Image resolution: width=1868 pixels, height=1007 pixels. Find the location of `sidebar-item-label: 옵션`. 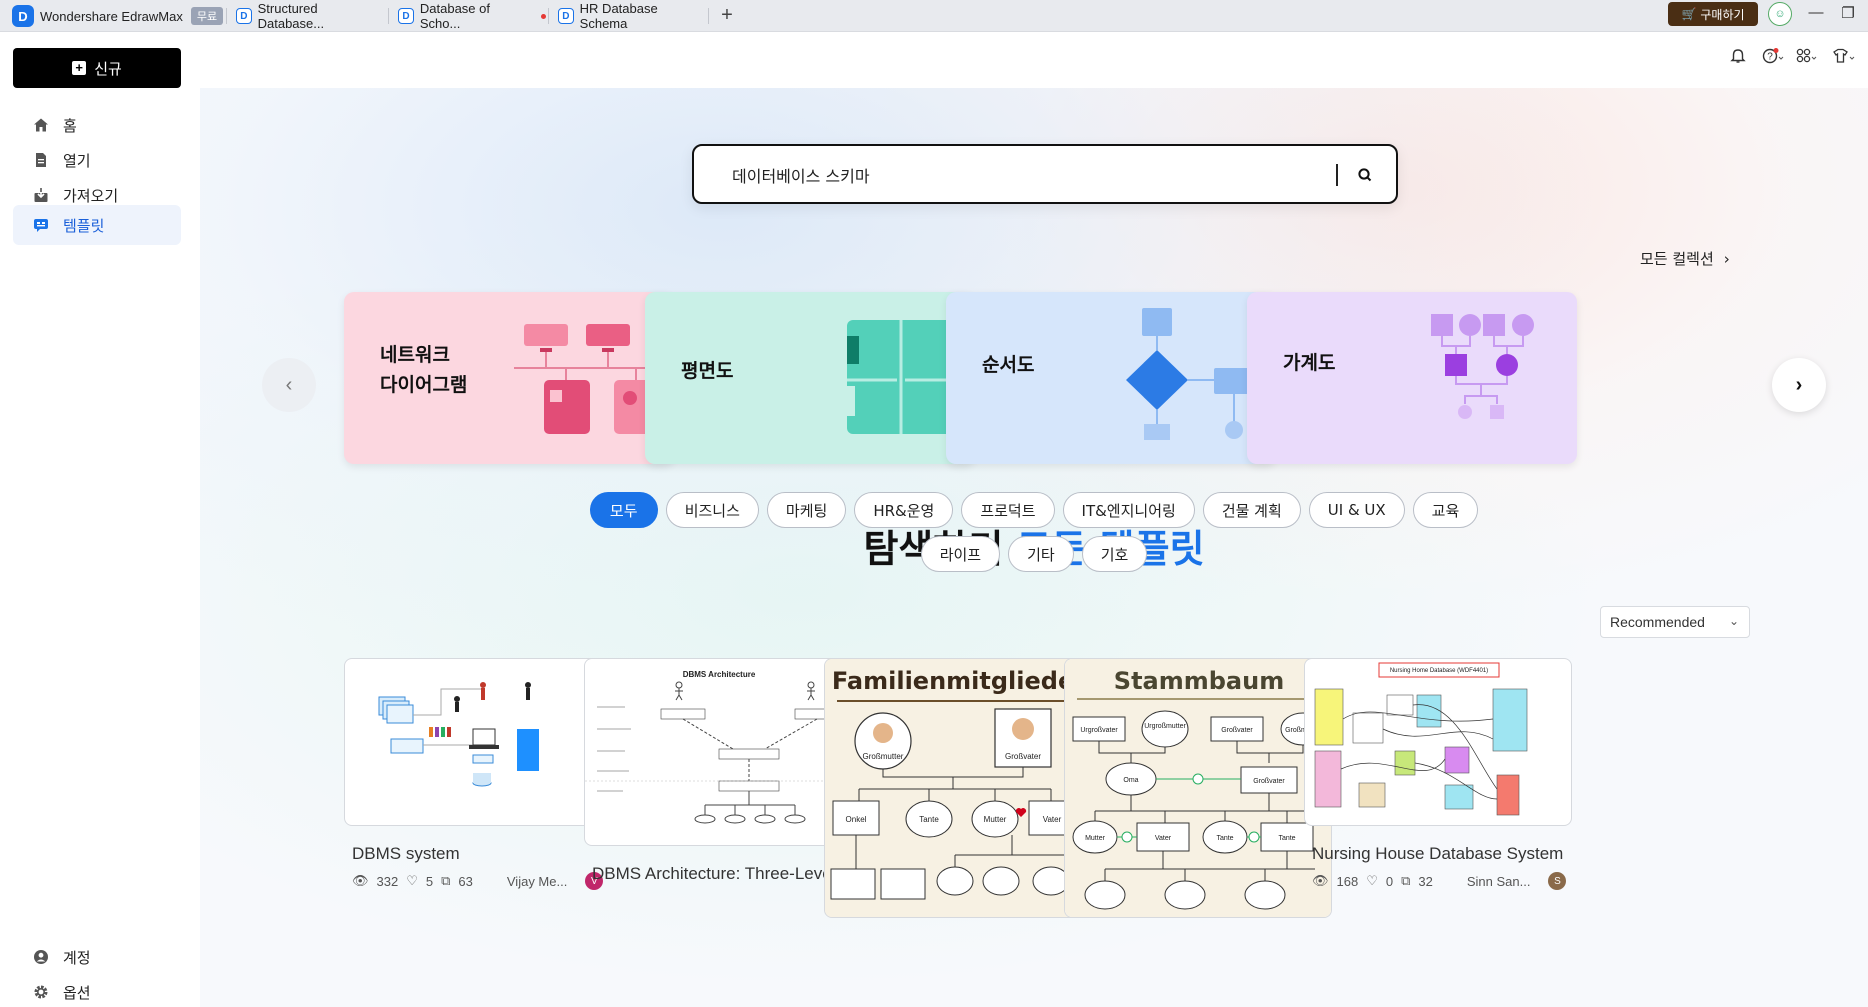

sidebar-item-label: 옵션 is located at coordinates (77, 993).